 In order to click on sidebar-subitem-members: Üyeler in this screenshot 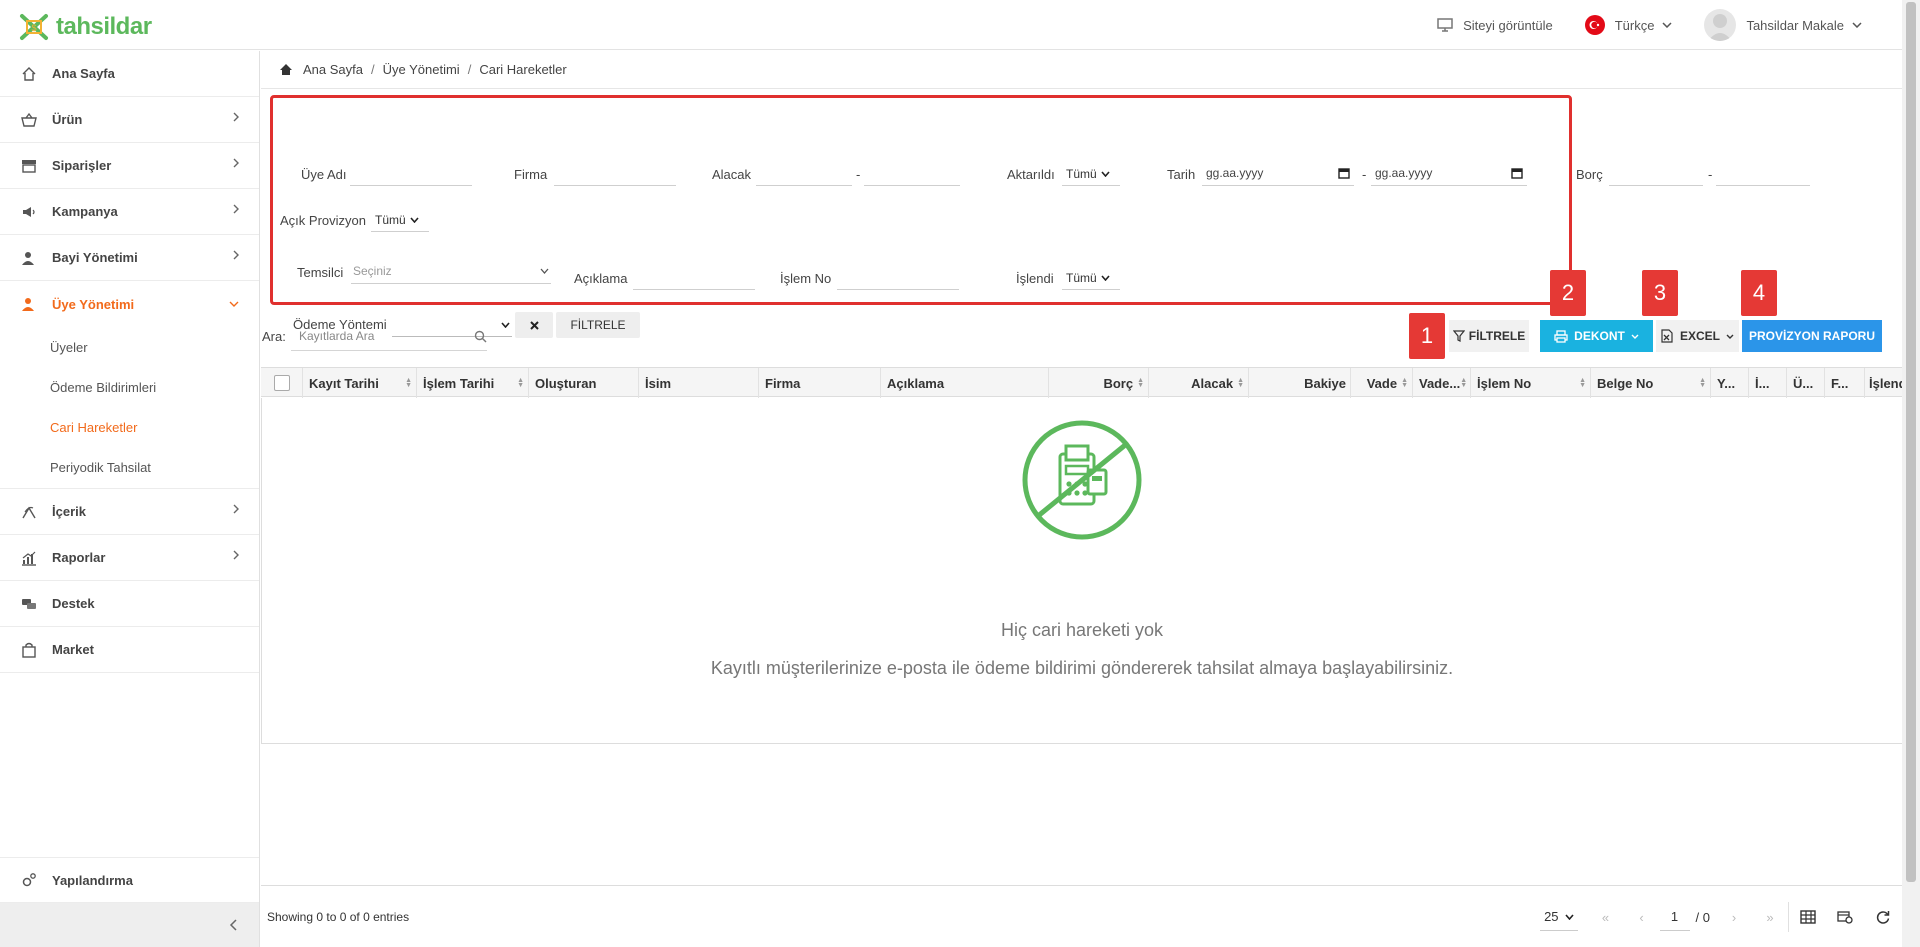, I will do `click(129, 347)`.